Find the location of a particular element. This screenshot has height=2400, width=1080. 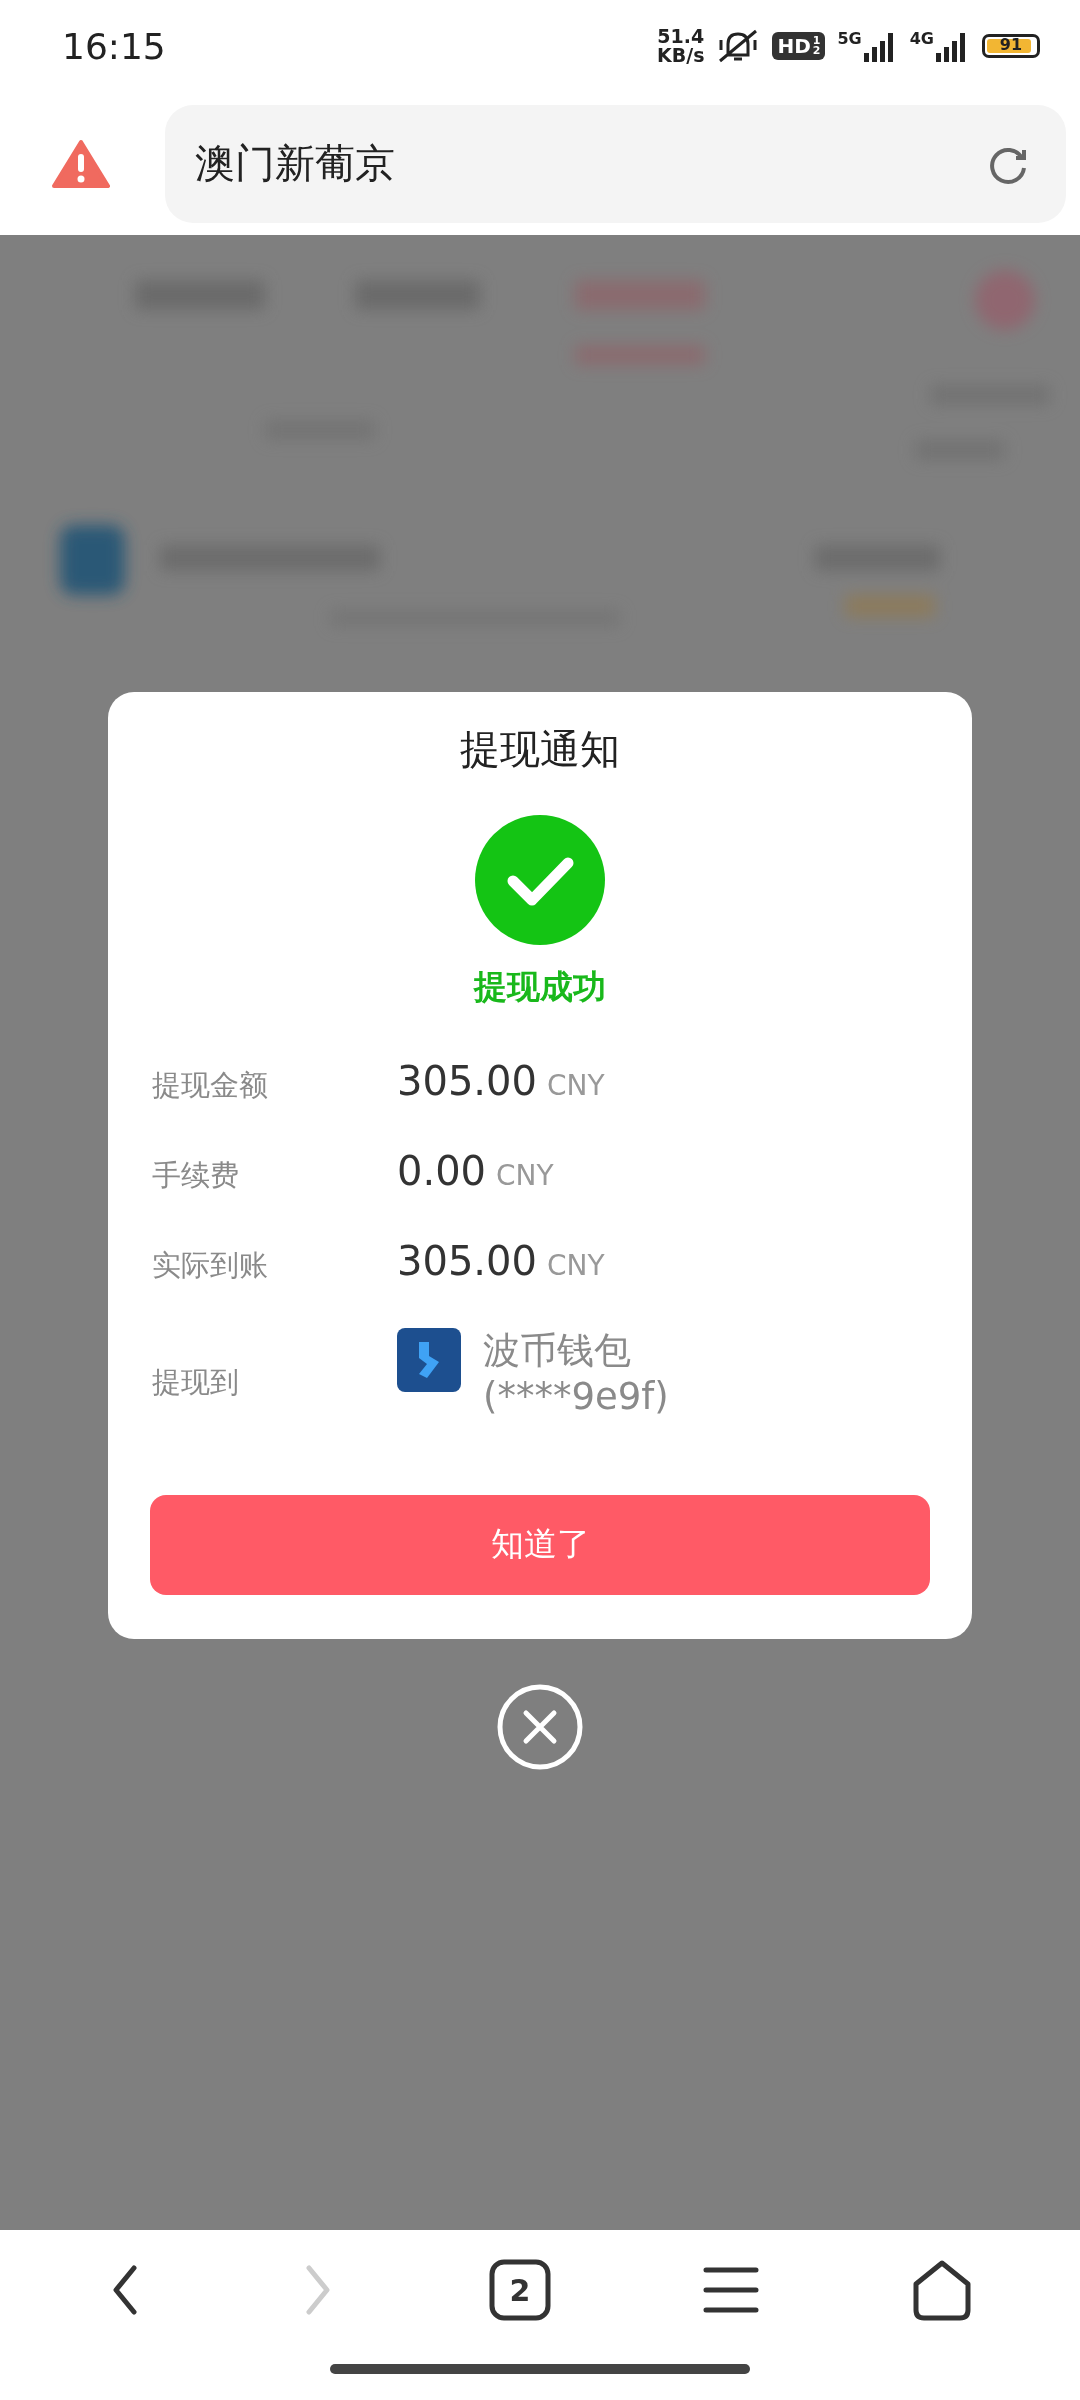

warning-icon is located at coordinates (81, 163).